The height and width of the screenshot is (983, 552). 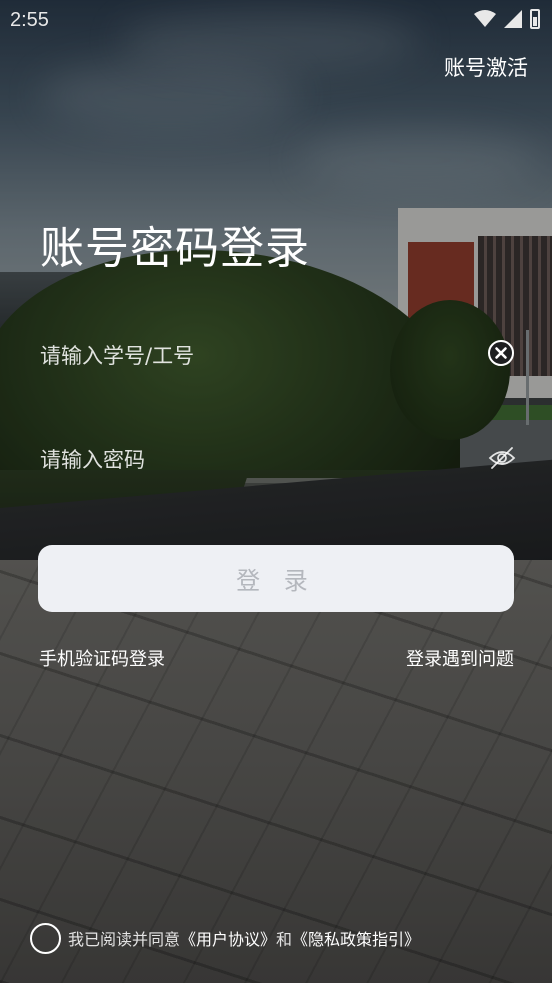 I want to click on sms-login-link: 手机验证码登录, so click(x=102, y=658).